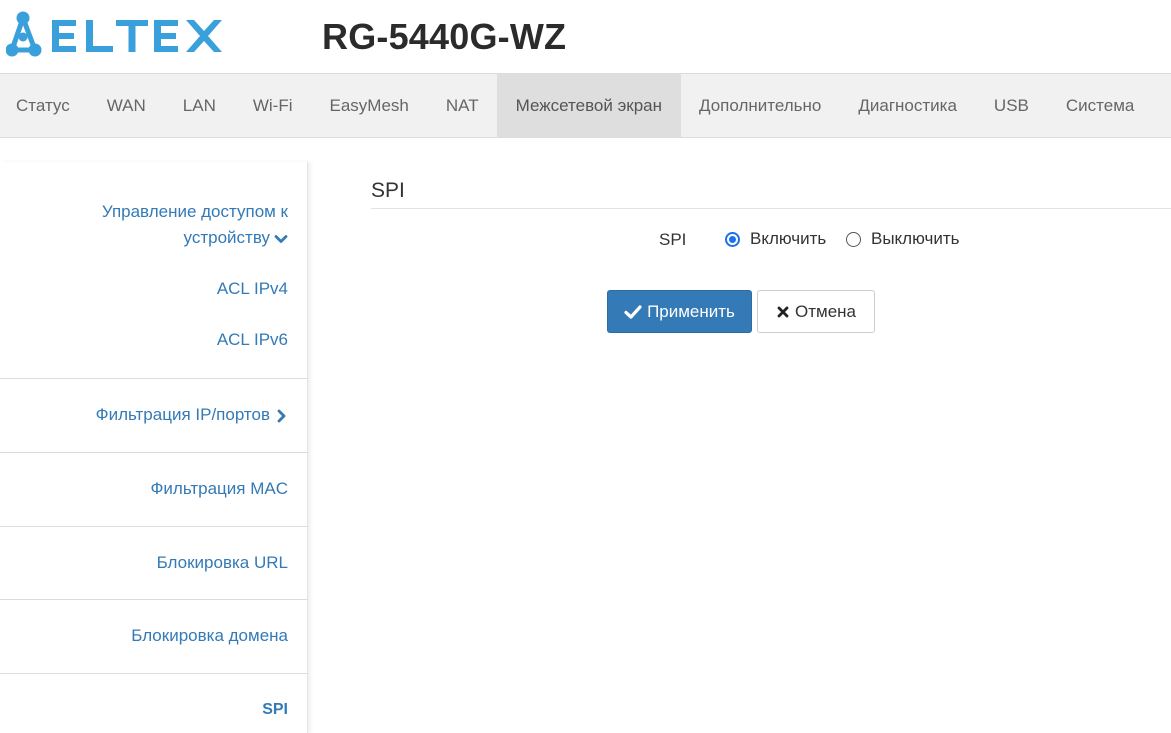 This screenshot has height=733, width=1171. I want to click on check-icon, so click(633, 311).